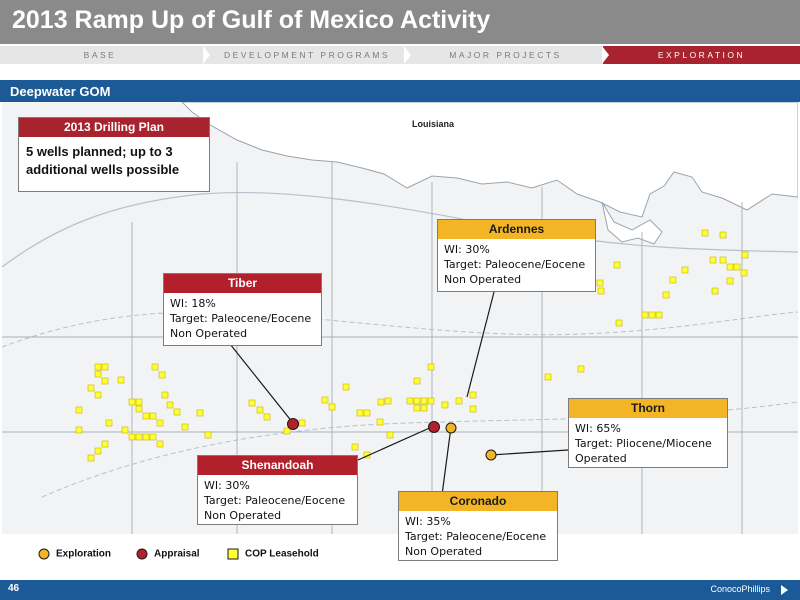 The width and height of the screenshot is (800, 600). Describe the element at coordinates (444, 551) in the screenshot. I see `coronado-status: Non Operated` at that location.